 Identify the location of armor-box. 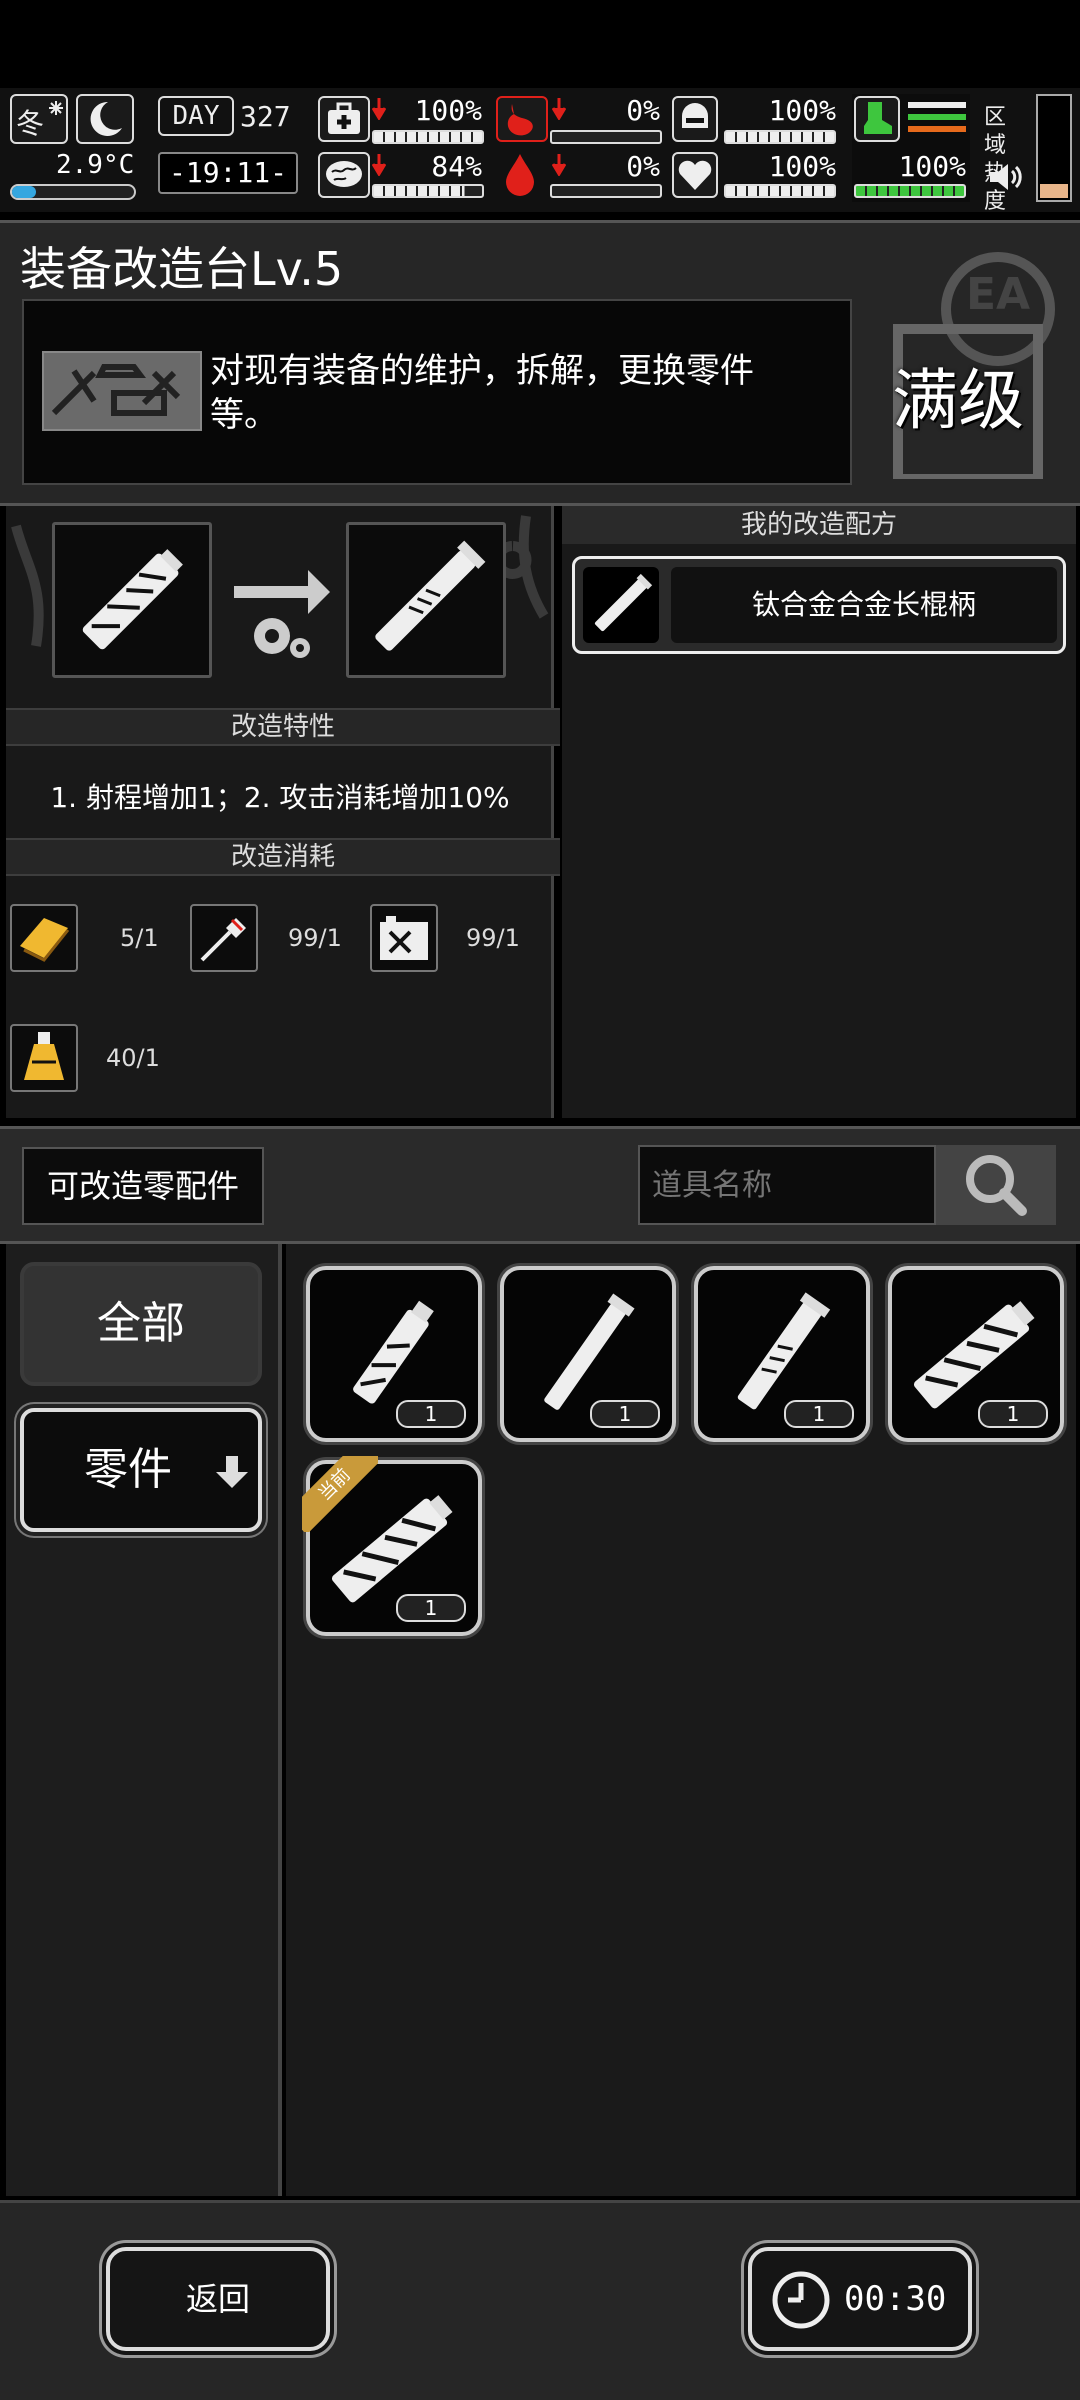
(695, 119).